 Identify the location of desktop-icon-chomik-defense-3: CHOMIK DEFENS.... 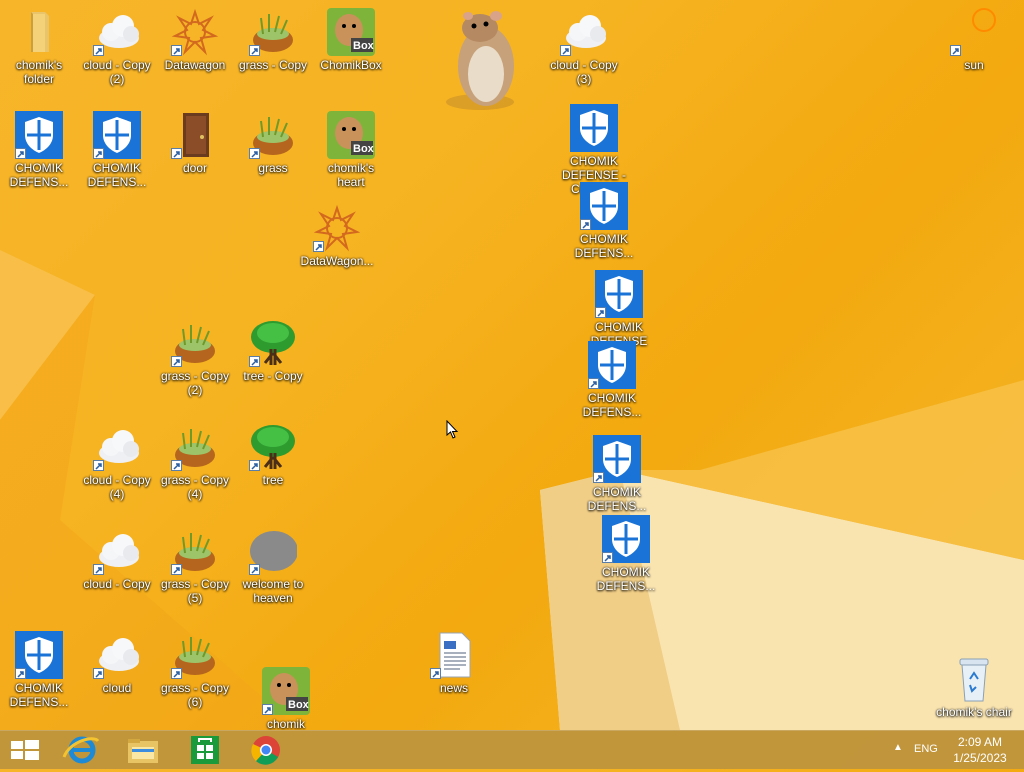
(604, 223).